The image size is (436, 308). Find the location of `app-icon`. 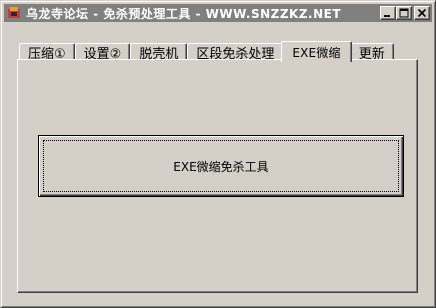

app-icon is located at coordinates (14, 13).